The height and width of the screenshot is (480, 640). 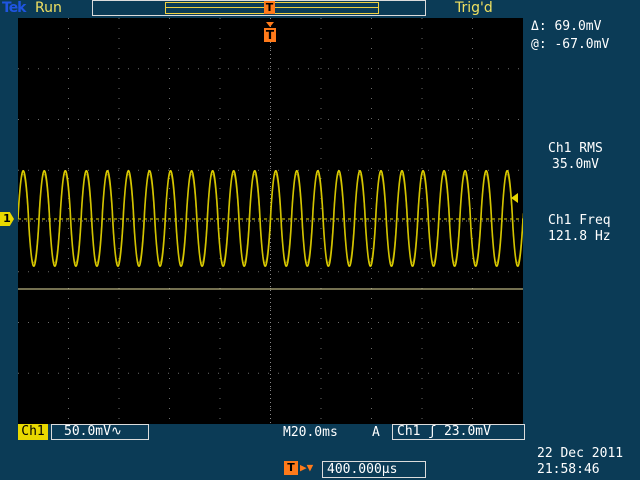 I want to click on horizontal-position-icon: T, so click(x=291, y=468).